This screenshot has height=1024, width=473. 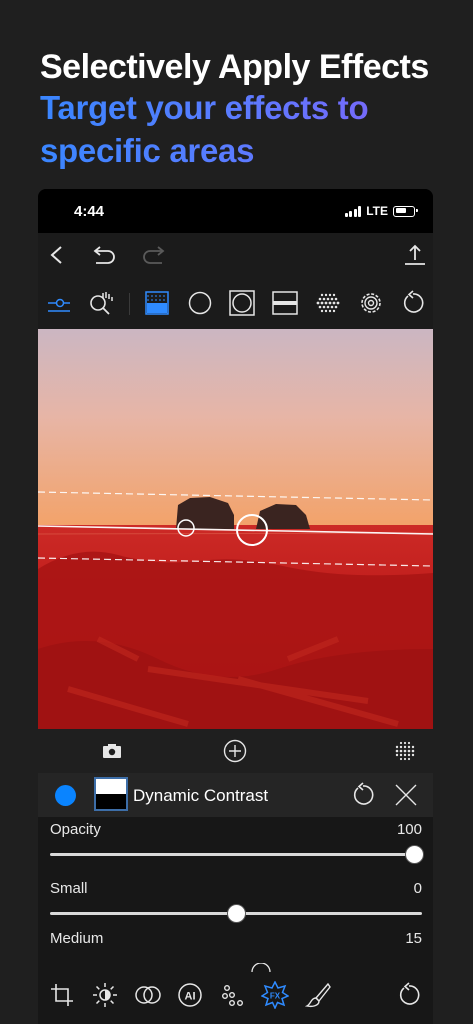 What do you see at coordinates (413, 303) in the screenshot?
I see `reset-icon` at bounding box center [413, 303].